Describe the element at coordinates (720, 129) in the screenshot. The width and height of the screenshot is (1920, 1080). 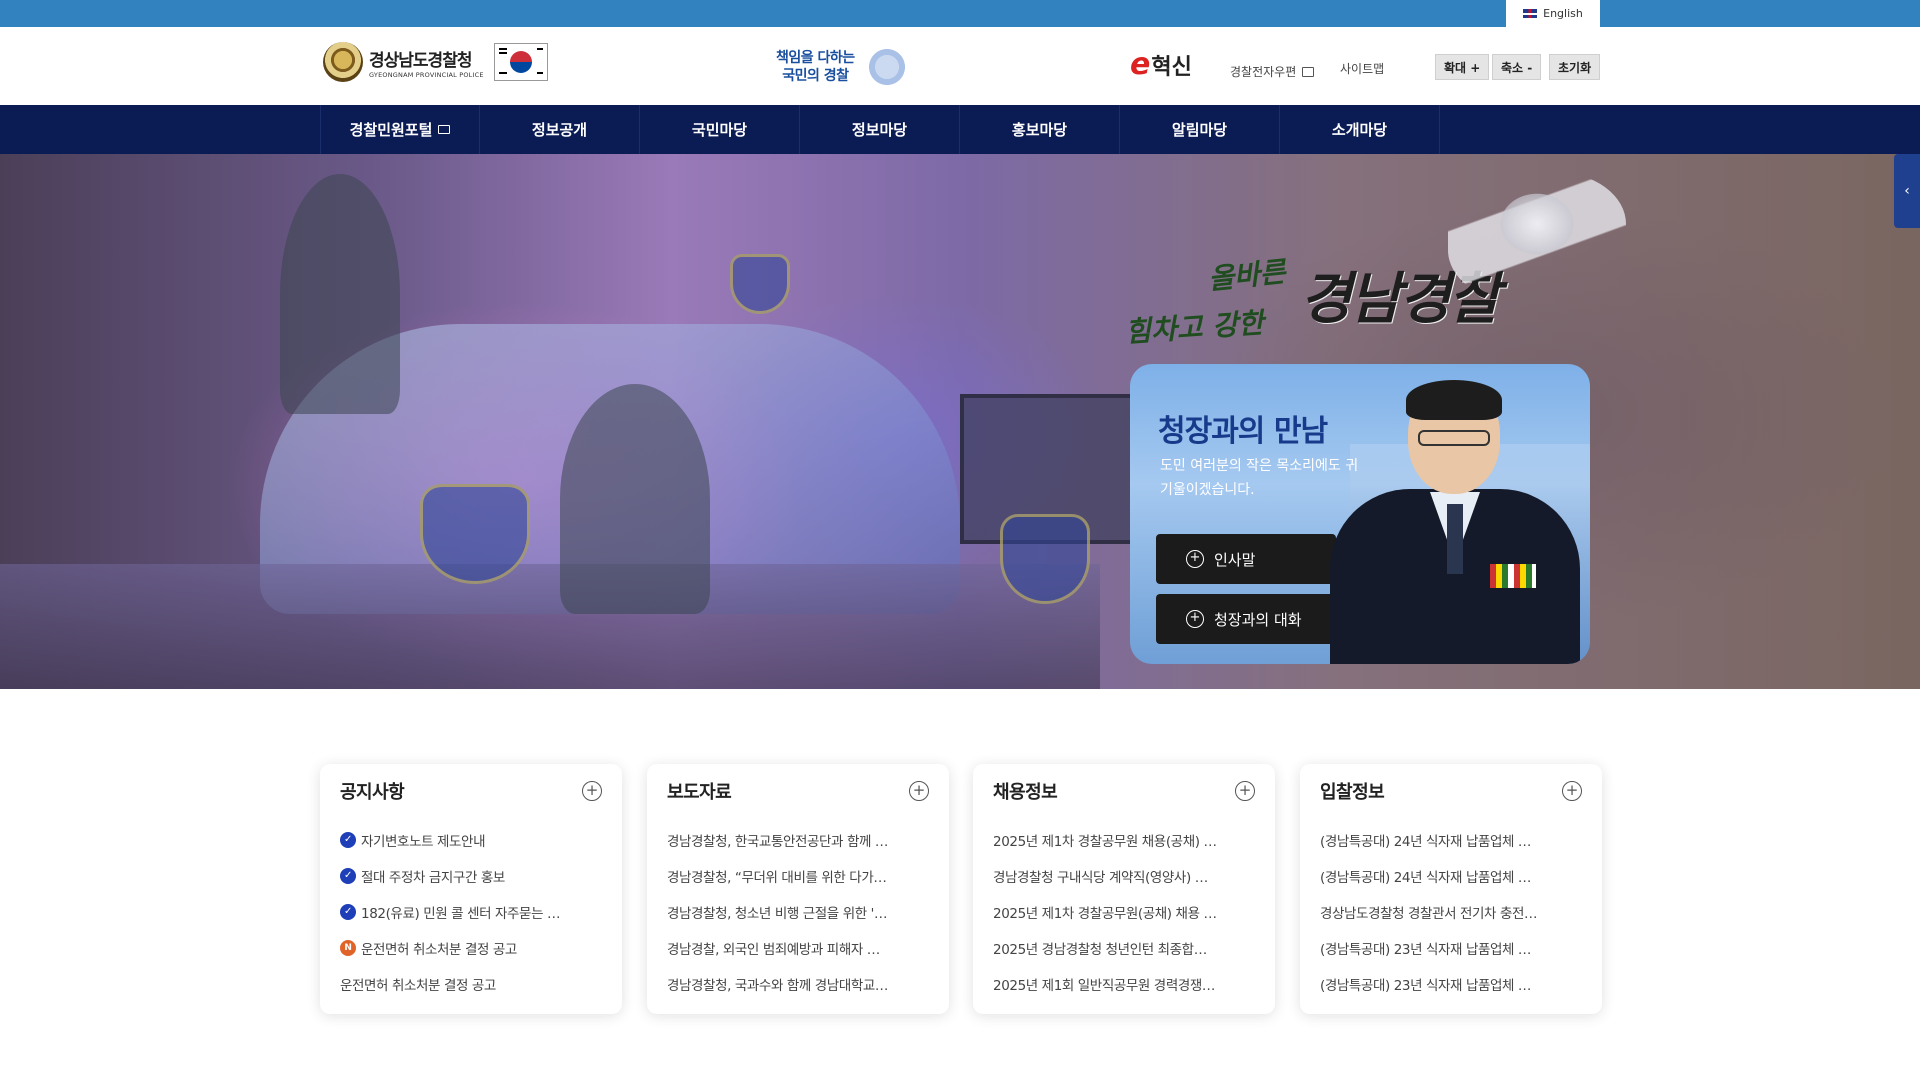
I see `nav-item-citizen: 국민마당` at that location.